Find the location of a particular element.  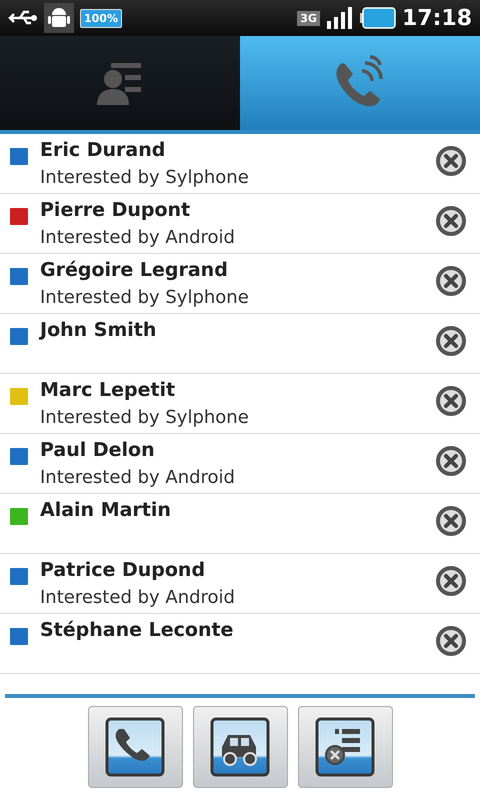

battery-badge: 100% is located at coordinates (101, 18).